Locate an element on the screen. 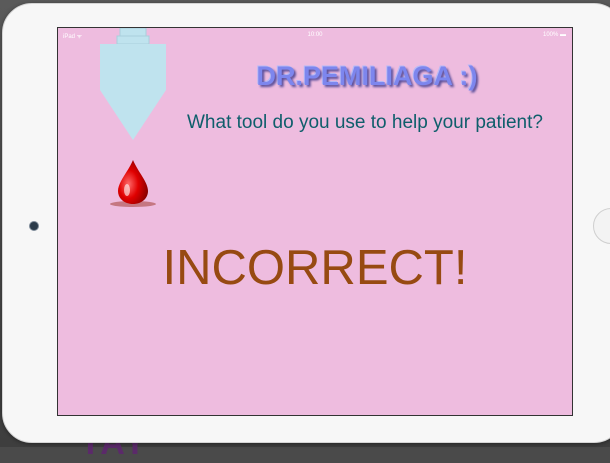 Image resolution: width=610 pixels, height=463 pixels. result-text: INCORRECT! is located at coordinates (315, 268).